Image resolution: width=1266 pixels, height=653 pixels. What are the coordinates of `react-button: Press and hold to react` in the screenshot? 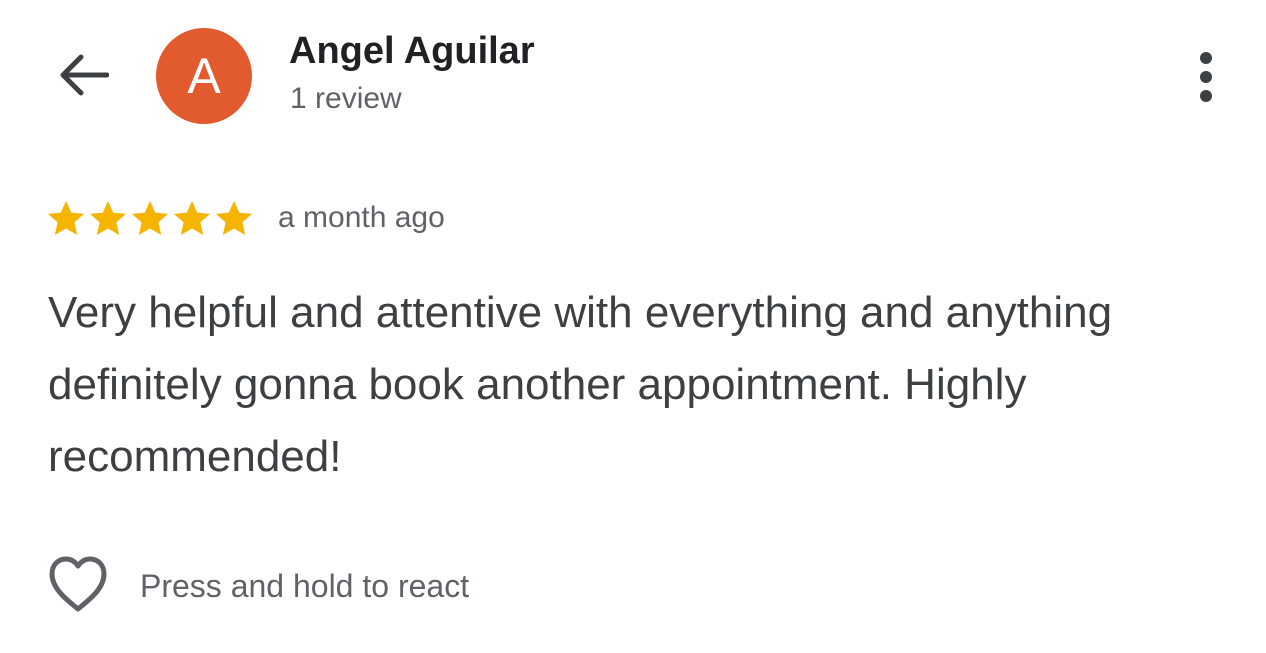 It's located at (257, 586).